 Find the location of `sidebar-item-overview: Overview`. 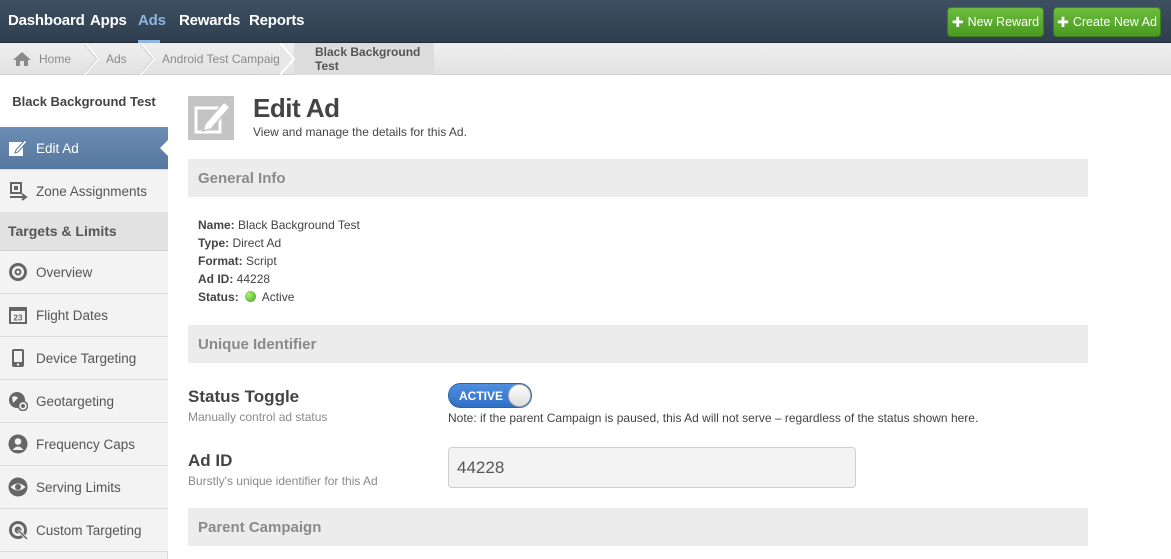

sidebar-item-overview: Overview is located at coordinates (84, 272).